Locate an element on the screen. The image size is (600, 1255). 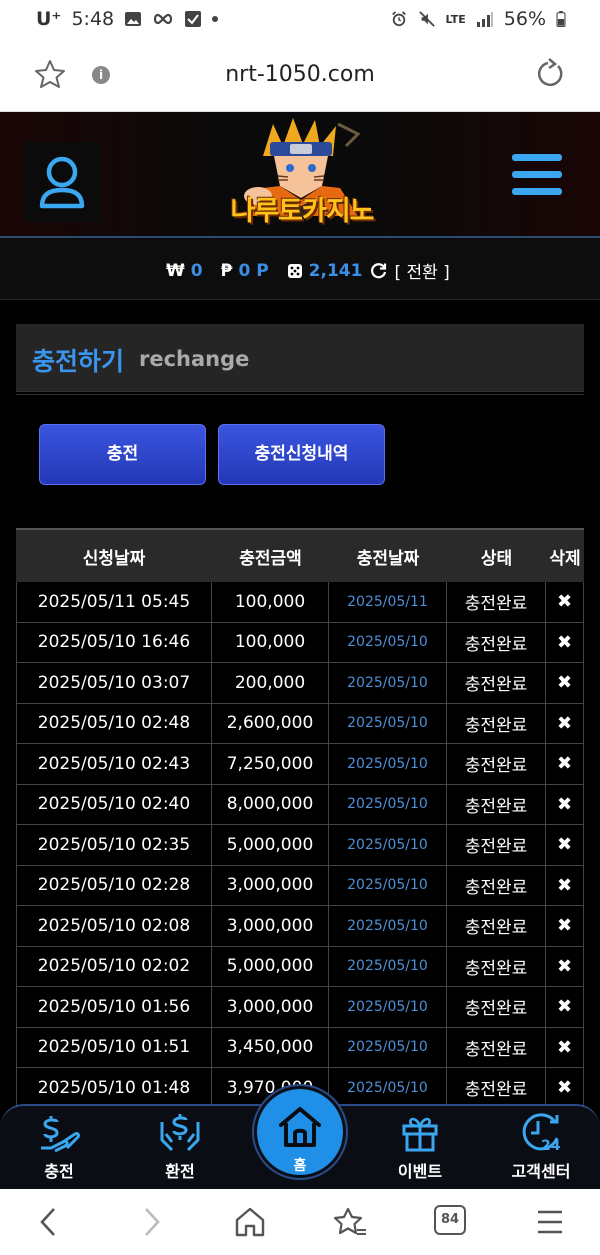
nav-support: 24 고객센터 is located at coordinates (541, 1147).